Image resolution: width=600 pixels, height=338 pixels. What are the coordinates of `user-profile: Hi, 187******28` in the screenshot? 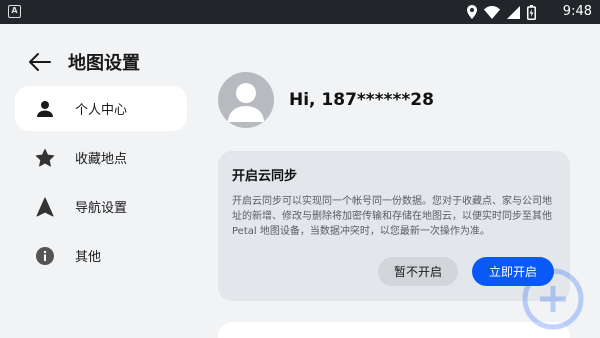 It's located at (326, 100).